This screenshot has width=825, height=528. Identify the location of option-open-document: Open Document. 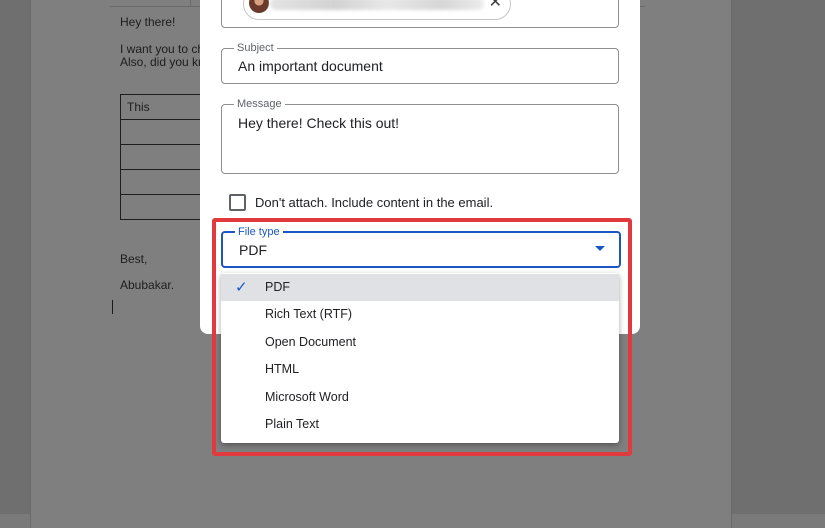
(420, 342).